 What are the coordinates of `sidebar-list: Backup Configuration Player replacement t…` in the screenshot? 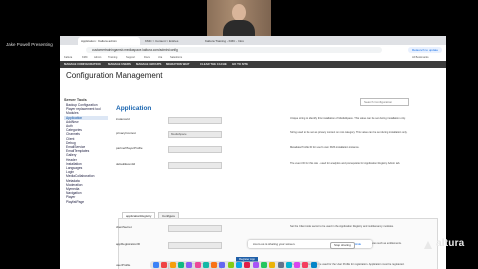 It's located at (86, 153).